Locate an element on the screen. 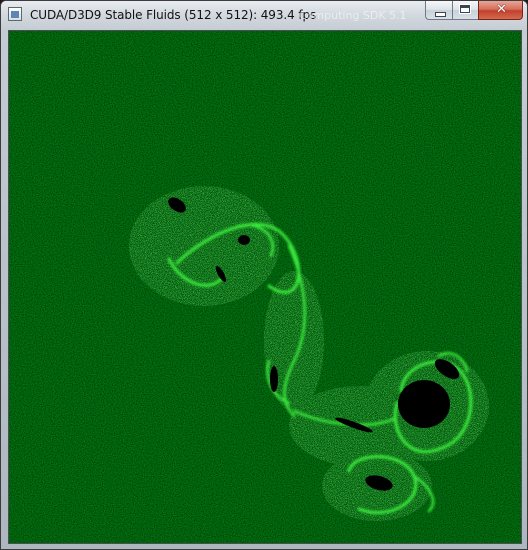 This screenshot has width=528, height=550. application-window-icon is located at coordinates (15, 14).